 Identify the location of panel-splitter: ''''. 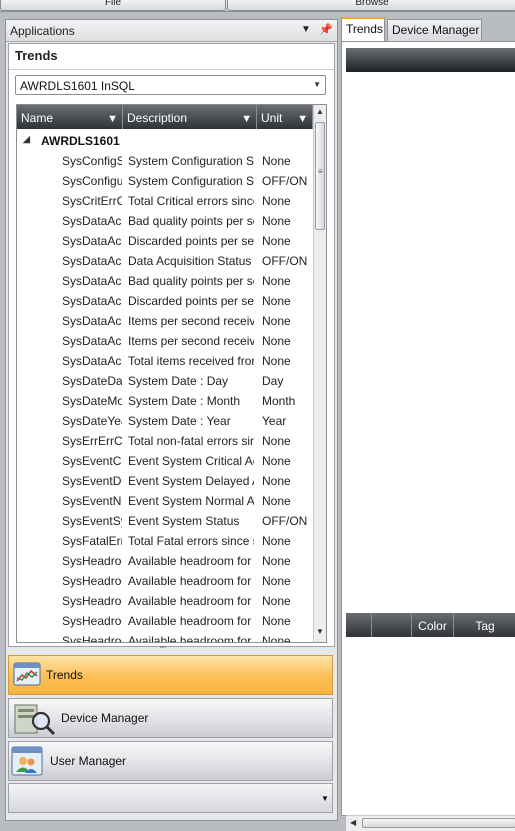
(171, 649).